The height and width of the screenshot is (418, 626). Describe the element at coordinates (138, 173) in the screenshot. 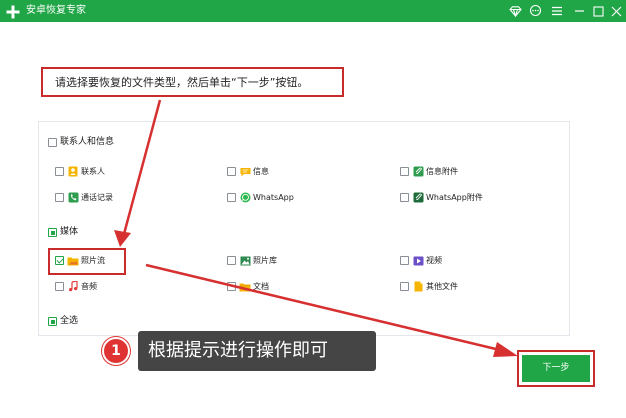

I see `arrow-to-photo-stream` at that location.